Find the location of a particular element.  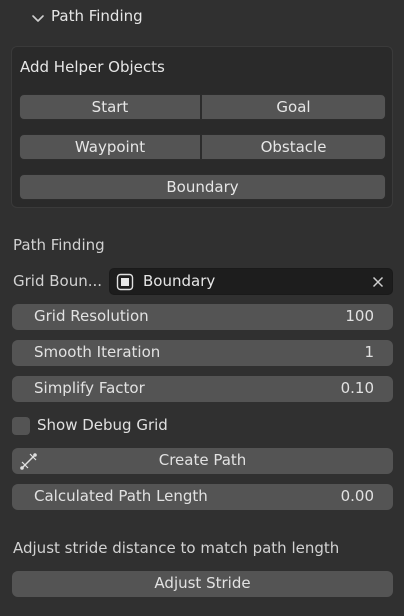

create-path-label: Create Path is located at coordinates (202, 460).